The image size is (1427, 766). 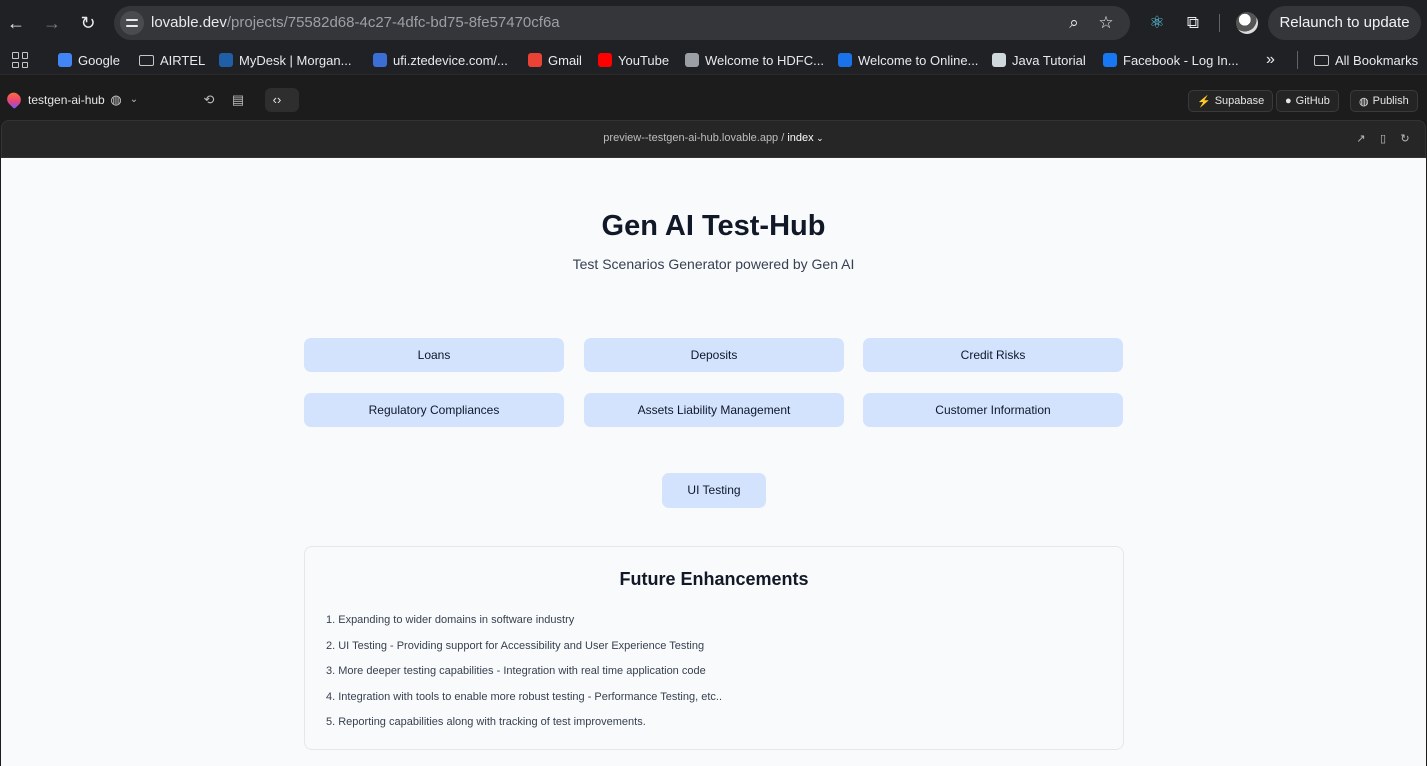 What do you see at coordinates (99, 60) in the screenshot?
I see `bookmark-label: Google` at bounding box center [99, 60].